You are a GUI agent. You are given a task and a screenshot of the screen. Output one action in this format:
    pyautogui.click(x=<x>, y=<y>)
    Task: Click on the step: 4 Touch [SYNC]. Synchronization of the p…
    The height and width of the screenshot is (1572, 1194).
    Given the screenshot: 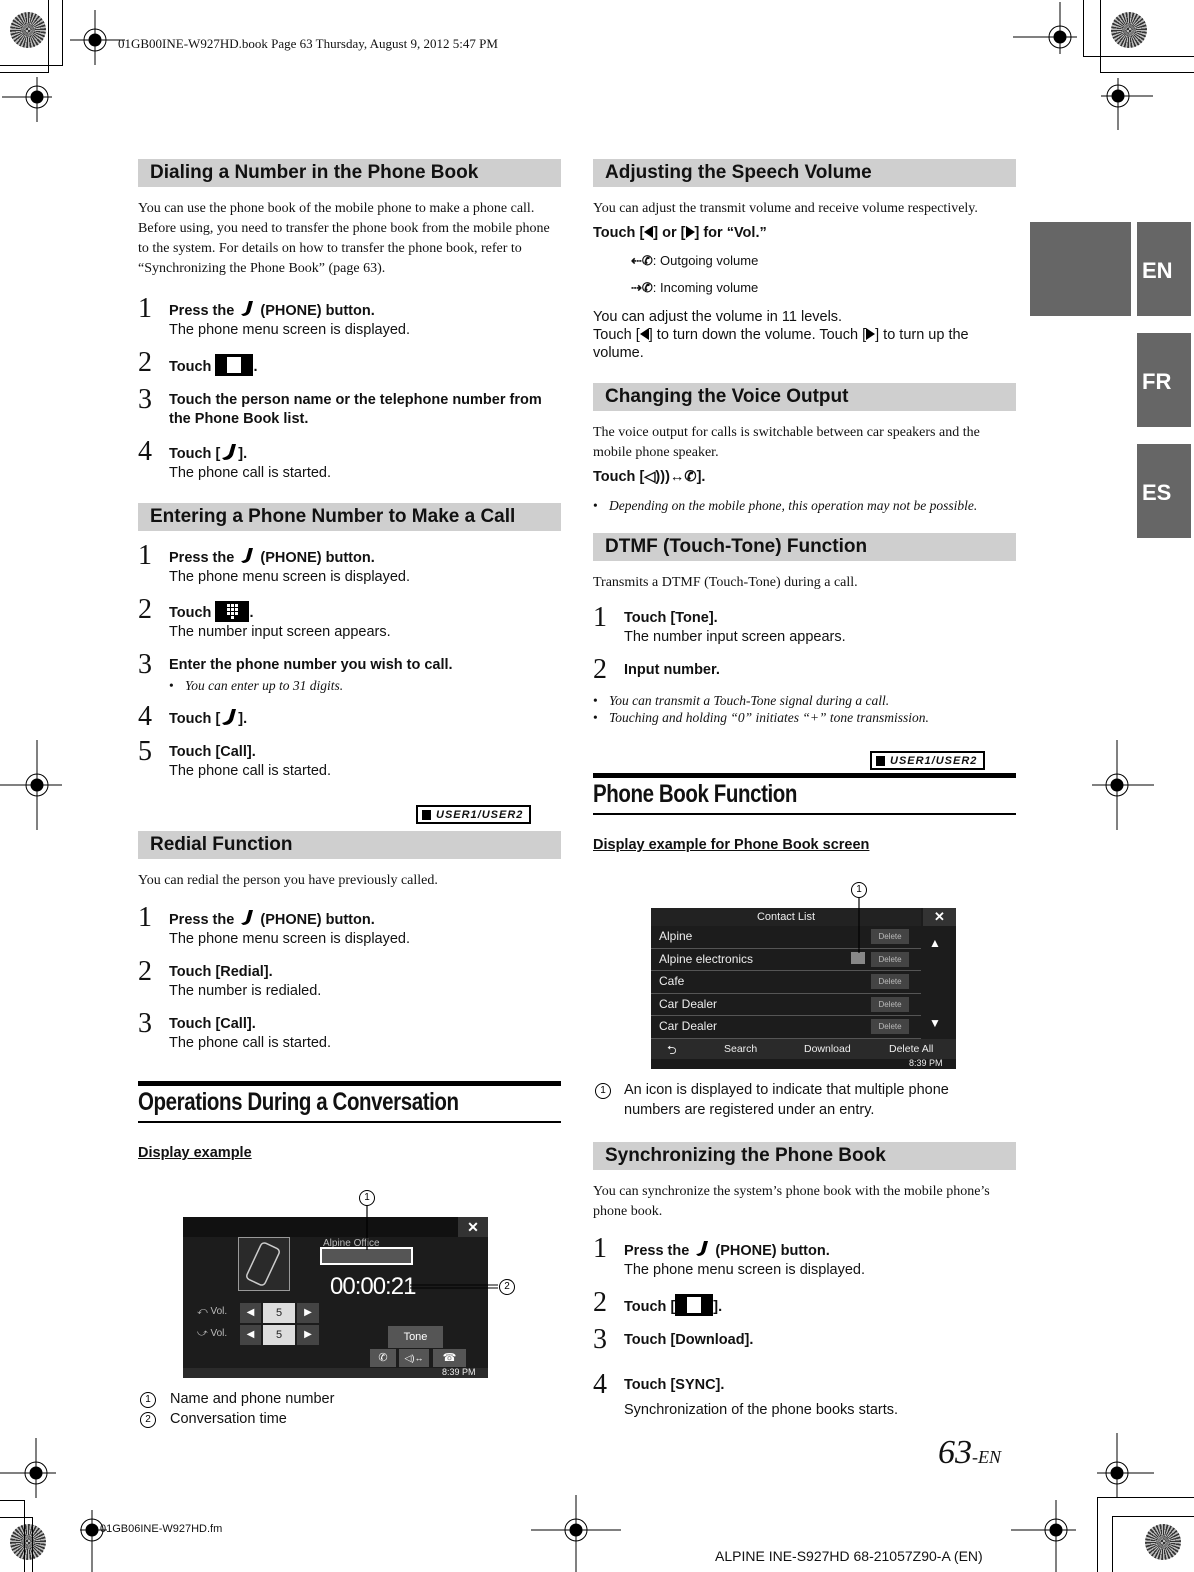 What is the action you would take?
    pyautogui.click(x=804, y=1395)
    